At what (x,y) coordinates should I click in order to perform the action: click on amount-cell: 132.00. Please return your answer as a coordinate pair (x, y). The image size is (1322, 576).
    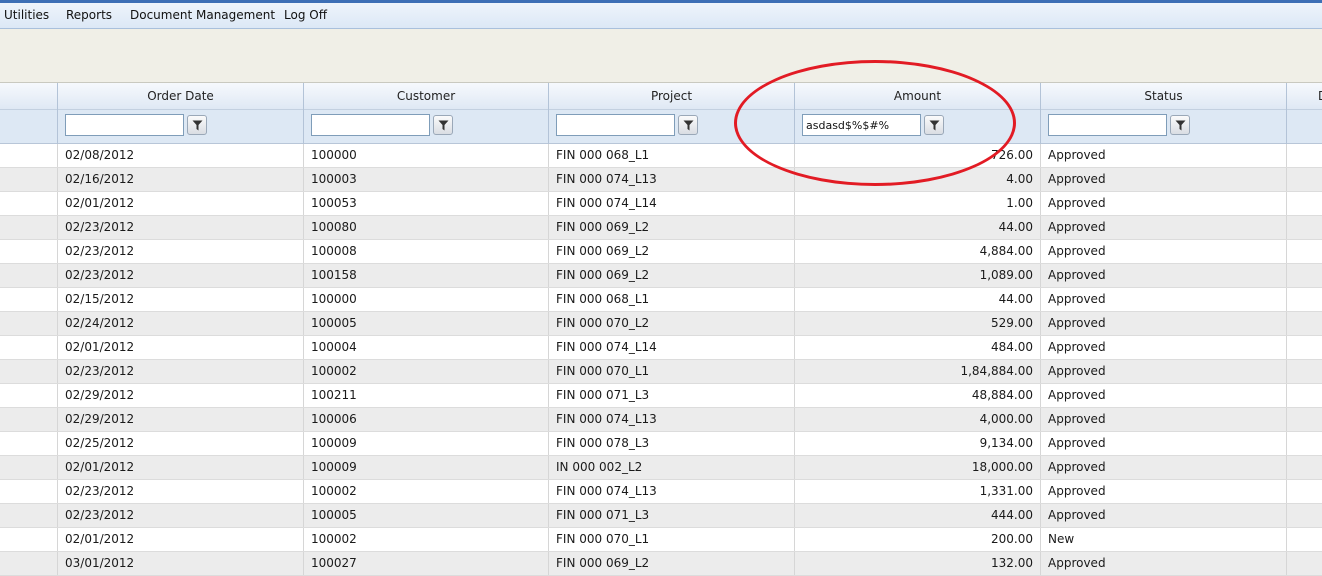
    Looking at the image, I should click on (917, 563).